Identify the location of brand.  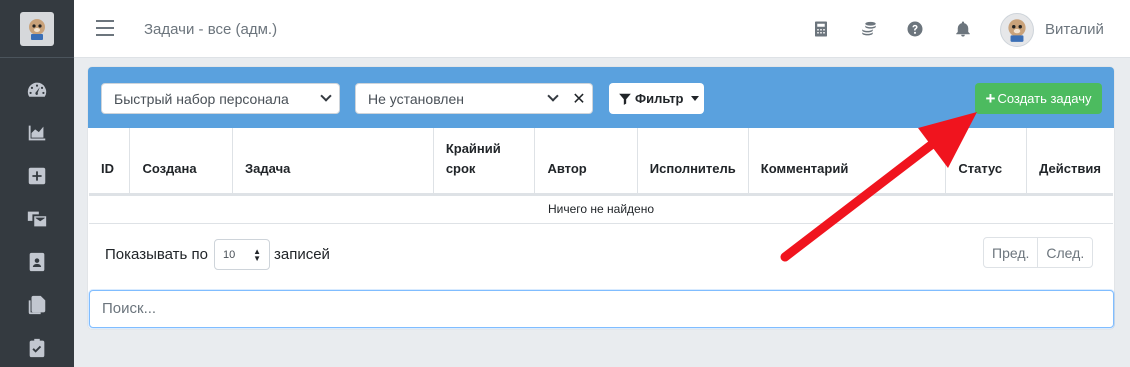
(37, 29).